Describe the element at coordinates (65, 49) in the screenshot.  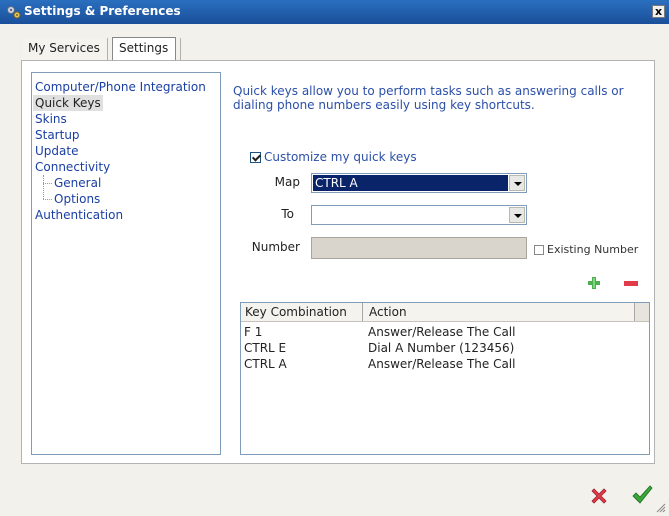
I see `tab-my-services: My Services` at that location.